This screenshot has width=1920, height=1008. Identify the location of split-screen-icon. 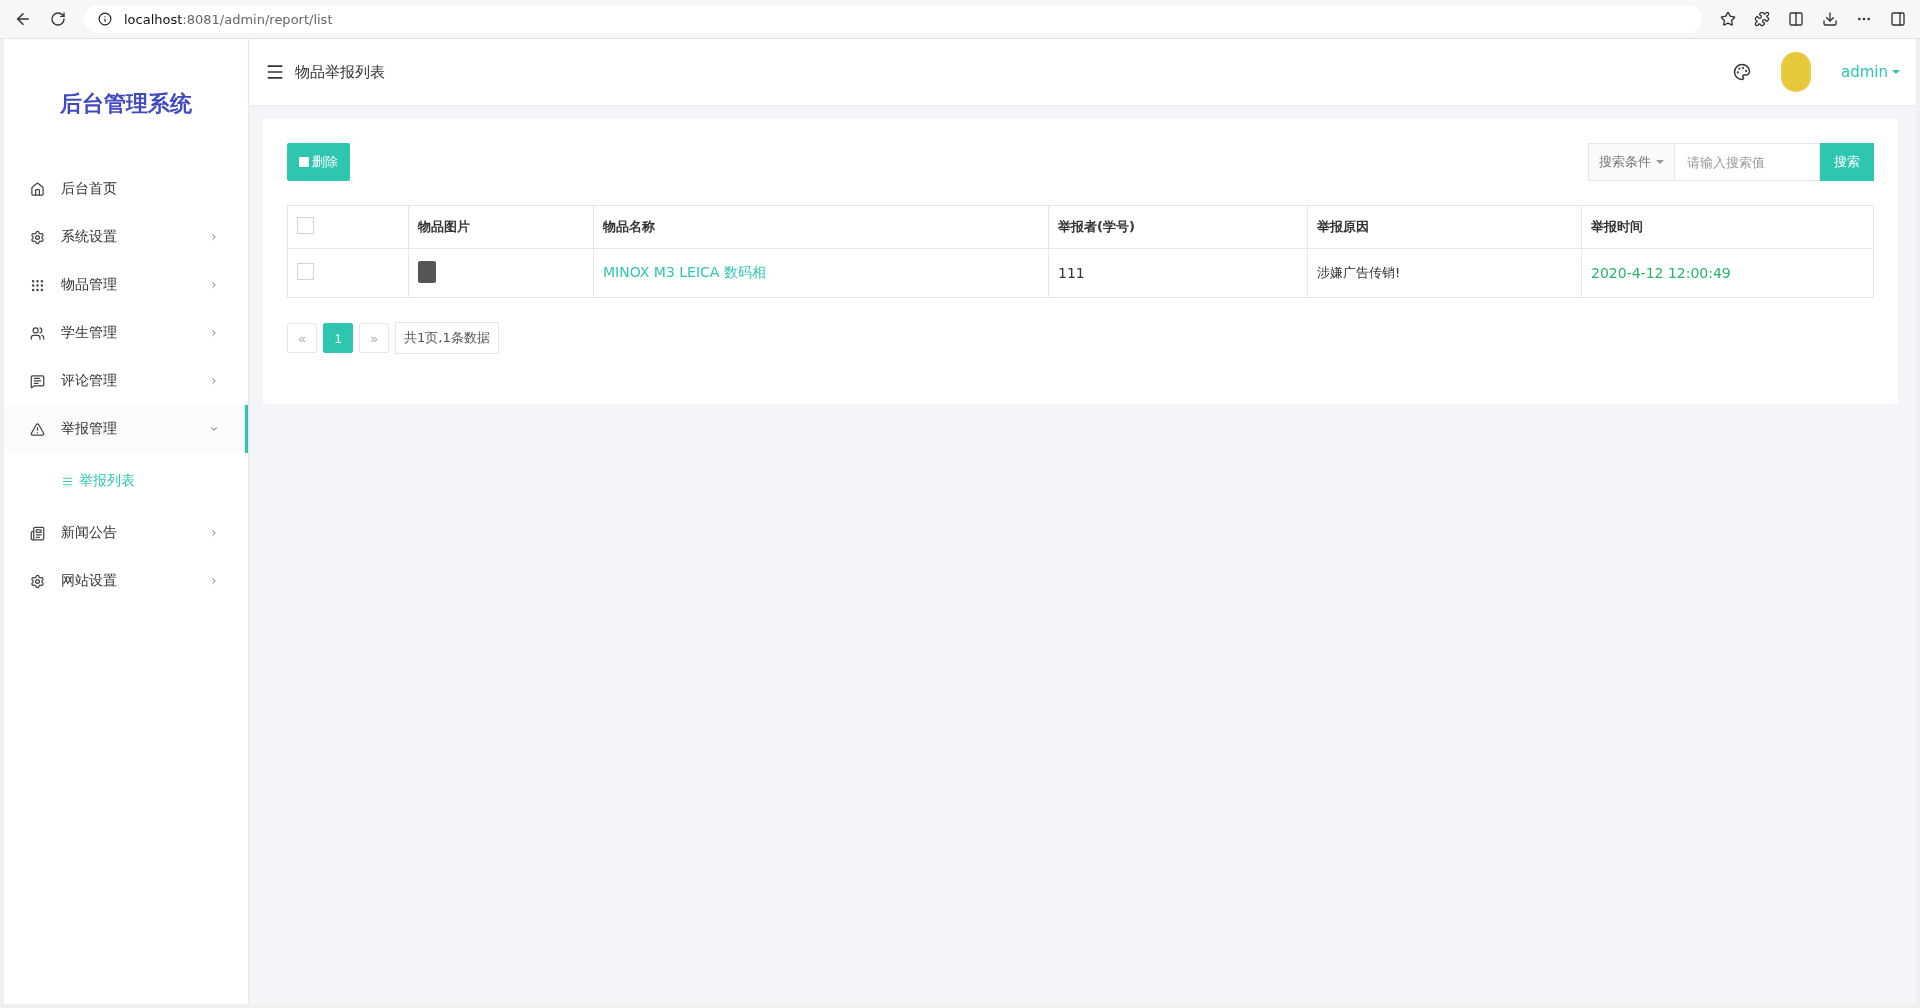
(1796, 19).